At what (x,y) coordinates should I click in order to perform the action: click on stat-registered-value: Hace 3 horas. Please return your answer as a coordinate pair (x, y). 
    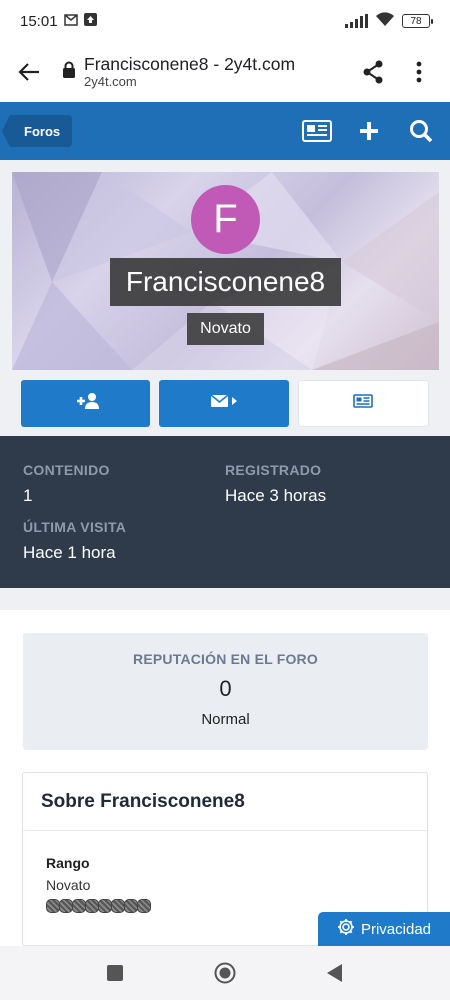
    Looking at the image, I should click on (276, 495).